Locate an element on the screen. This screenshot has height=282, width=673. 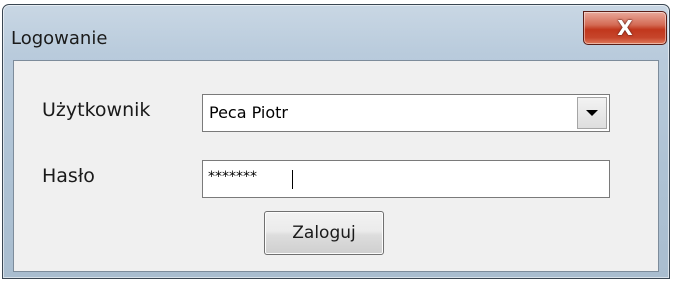
password-label: Hasło is located at coordinates (68, 176).